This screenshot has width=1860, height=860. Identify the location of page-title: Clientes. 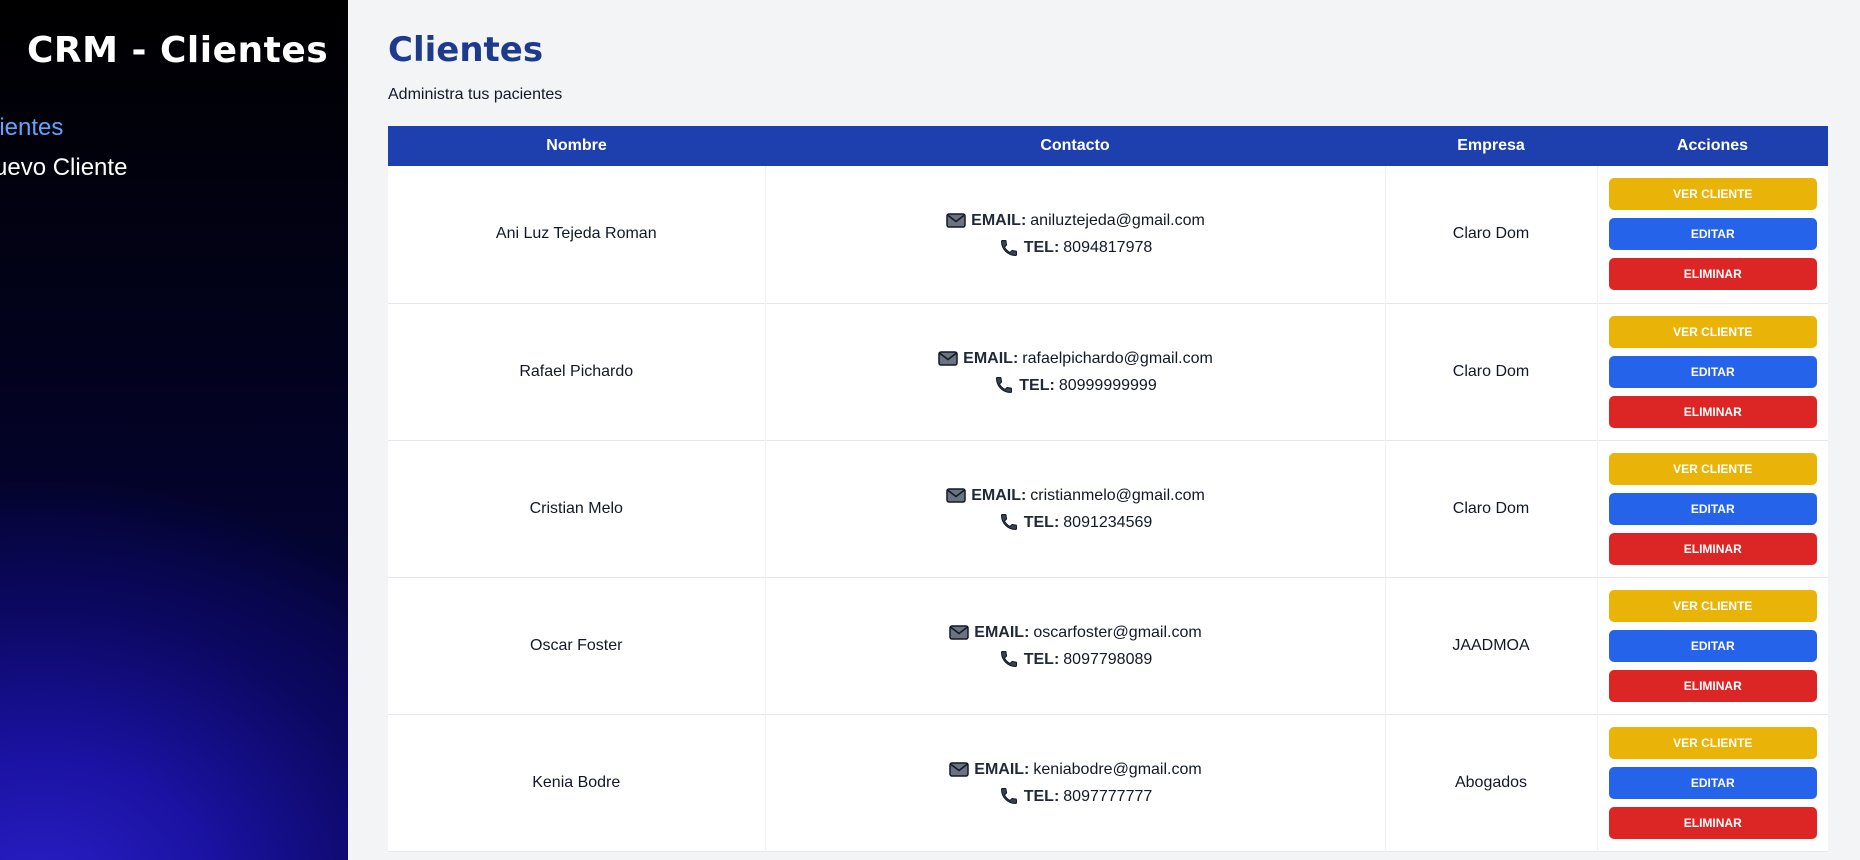
(466, 50).